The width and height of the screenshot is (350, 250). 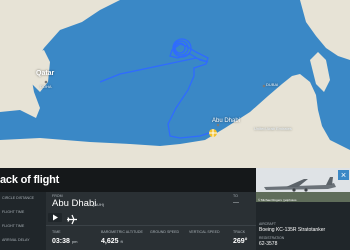 I want to click on time-value-unit: pm, so click(x=74, y=241).